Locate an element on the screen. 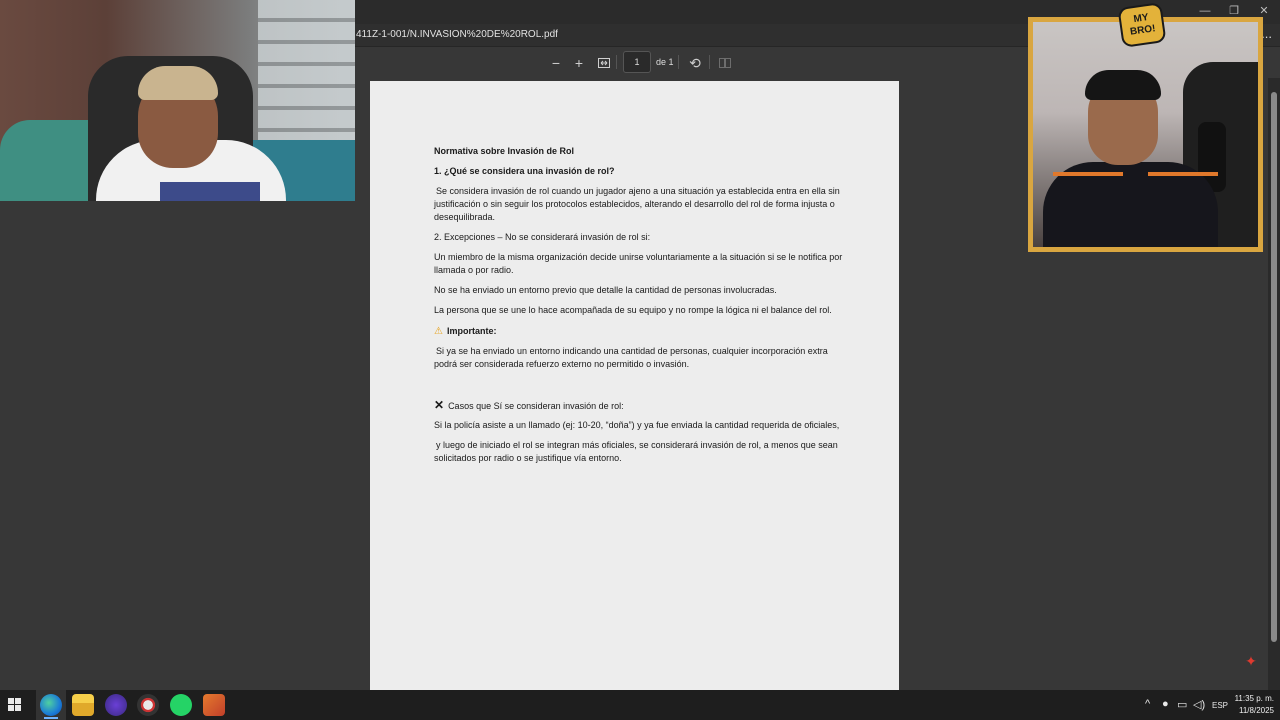  file-explorer-icon is located at coordinates (83, 705).